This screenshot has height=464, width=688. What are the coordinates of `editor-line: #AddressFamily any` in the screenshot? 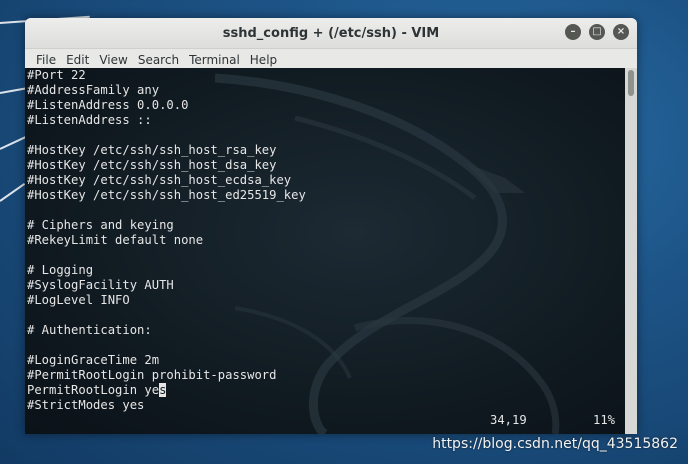 It's located at (93, 90).